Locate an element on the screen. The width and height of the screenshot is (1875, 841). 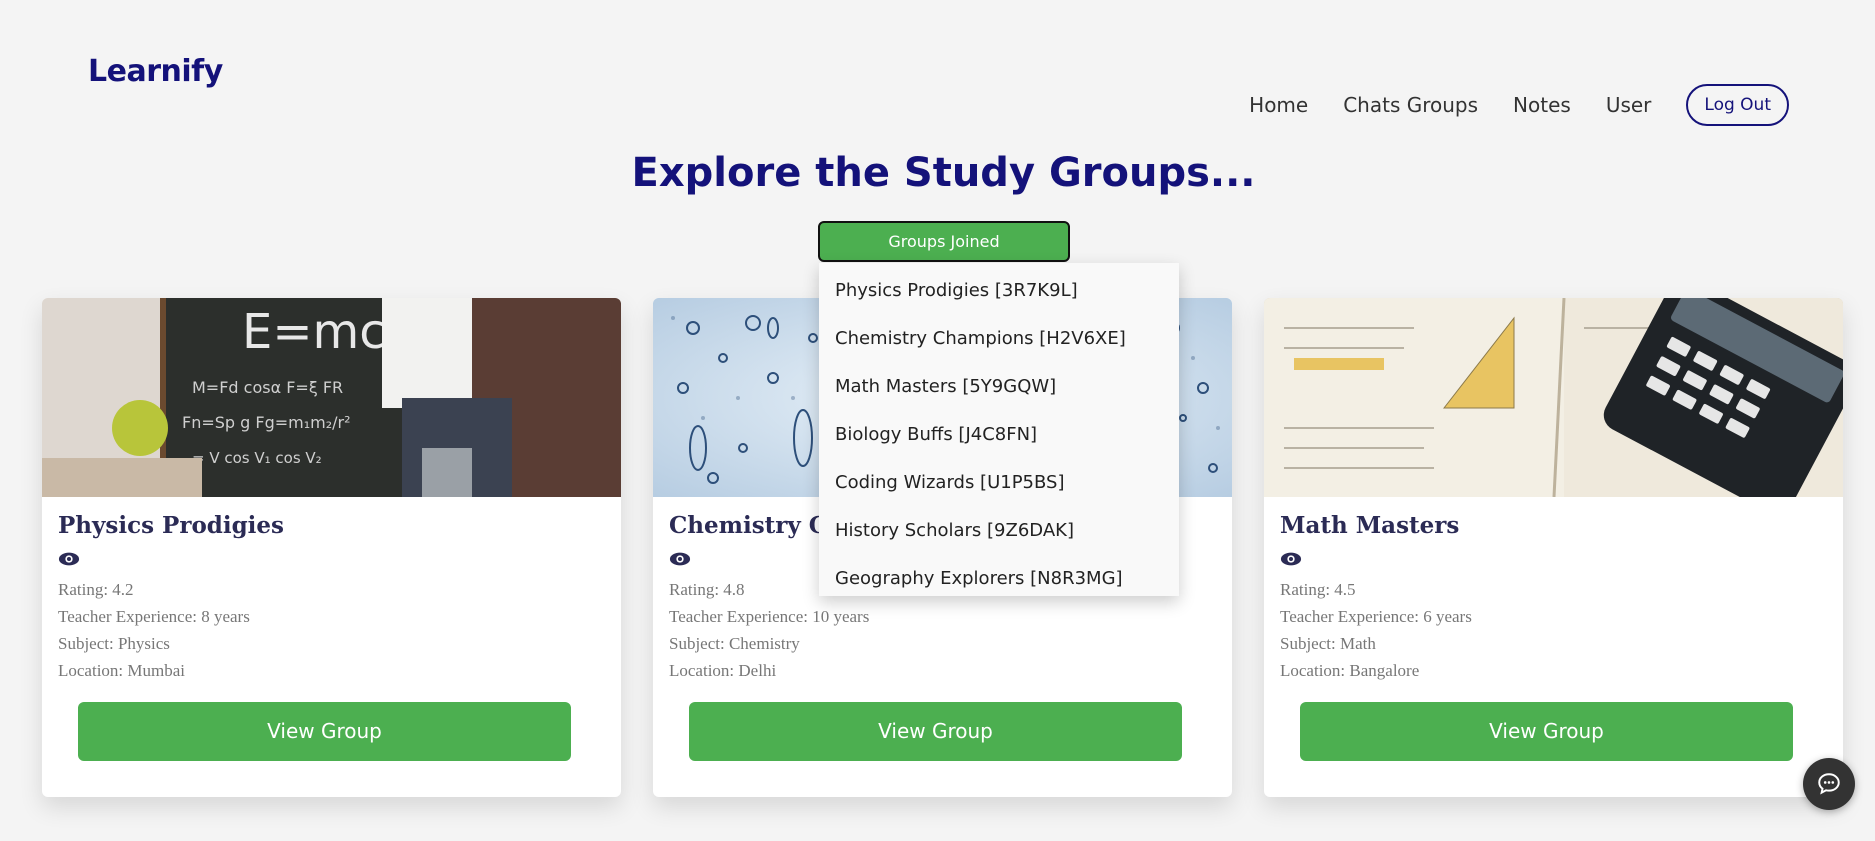
card-title: Physics Prodigies is located at coordinates (171, 525).